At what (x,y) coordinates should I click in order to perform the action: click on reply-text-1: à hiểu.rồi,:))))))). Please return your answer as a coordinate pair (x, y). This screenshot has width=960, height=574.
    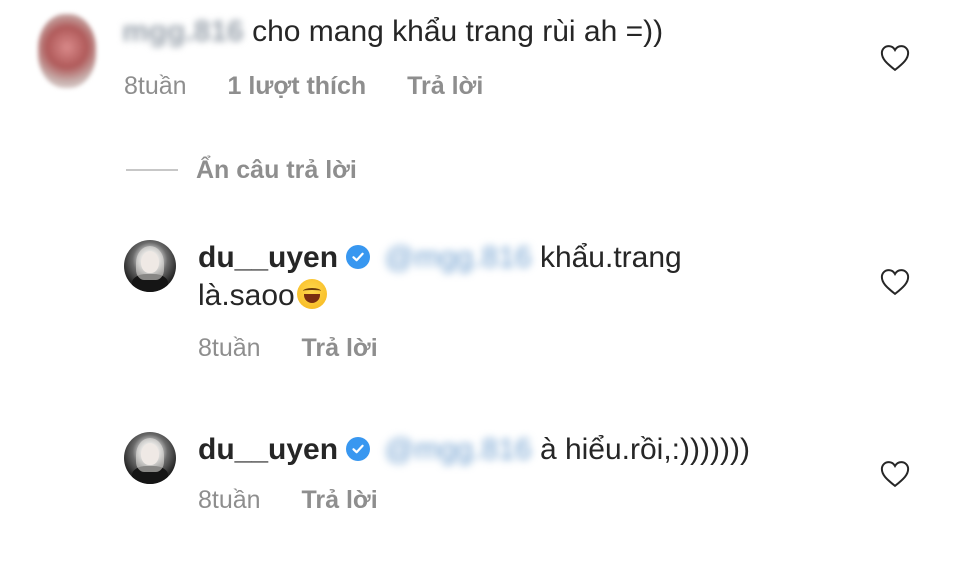
    Looking at the image, I should click on (644, 449).